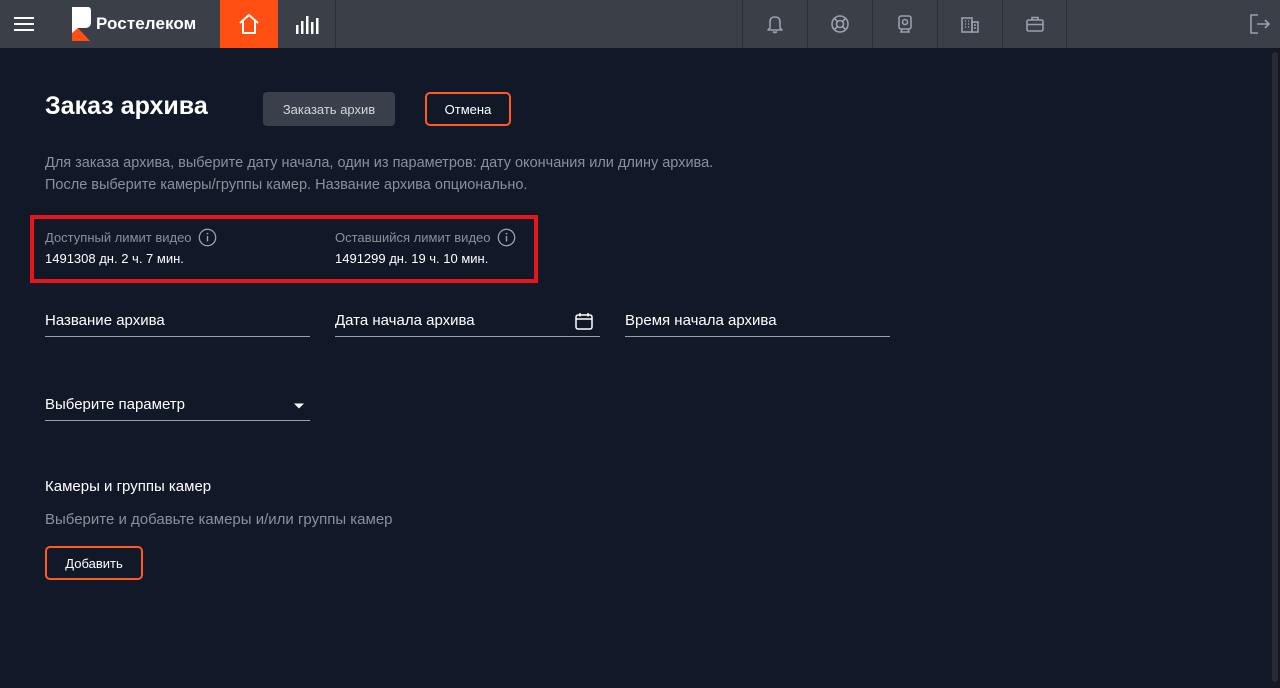  I want to click on parameter-select-label: Выберите параметр, so click(115, 404).